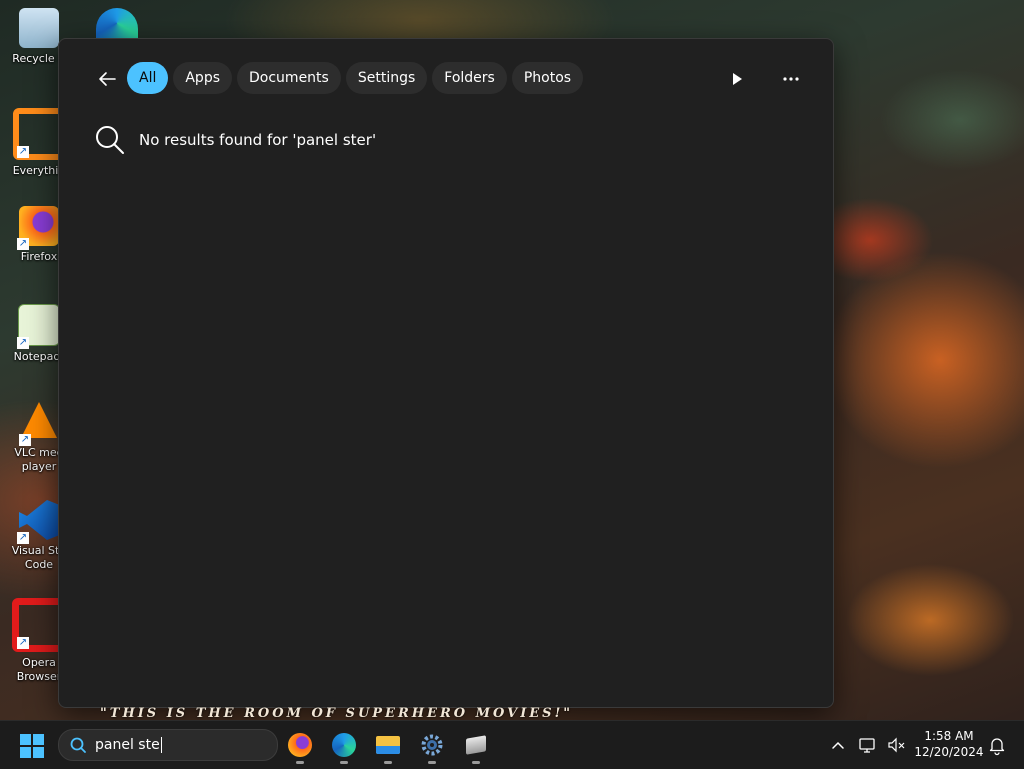  I want to click on no-results-text: No results found for 'panel ster', so click(258, 140).